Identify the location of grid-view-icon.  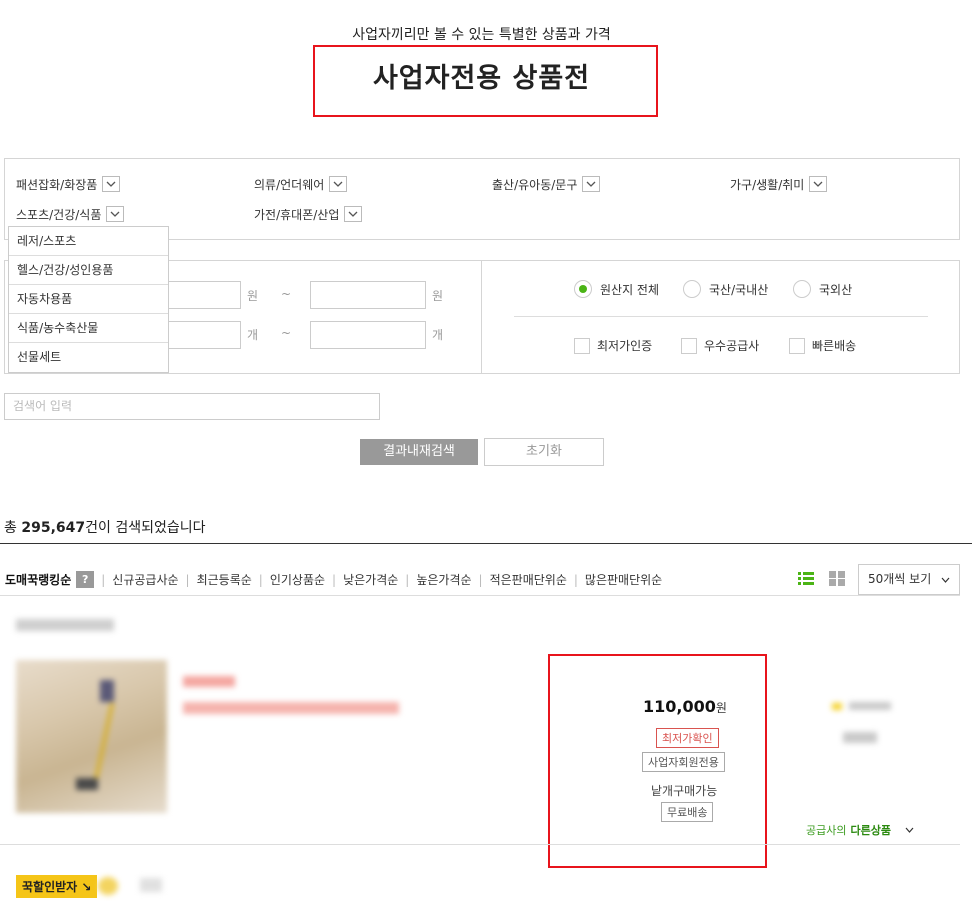
(837, 578).